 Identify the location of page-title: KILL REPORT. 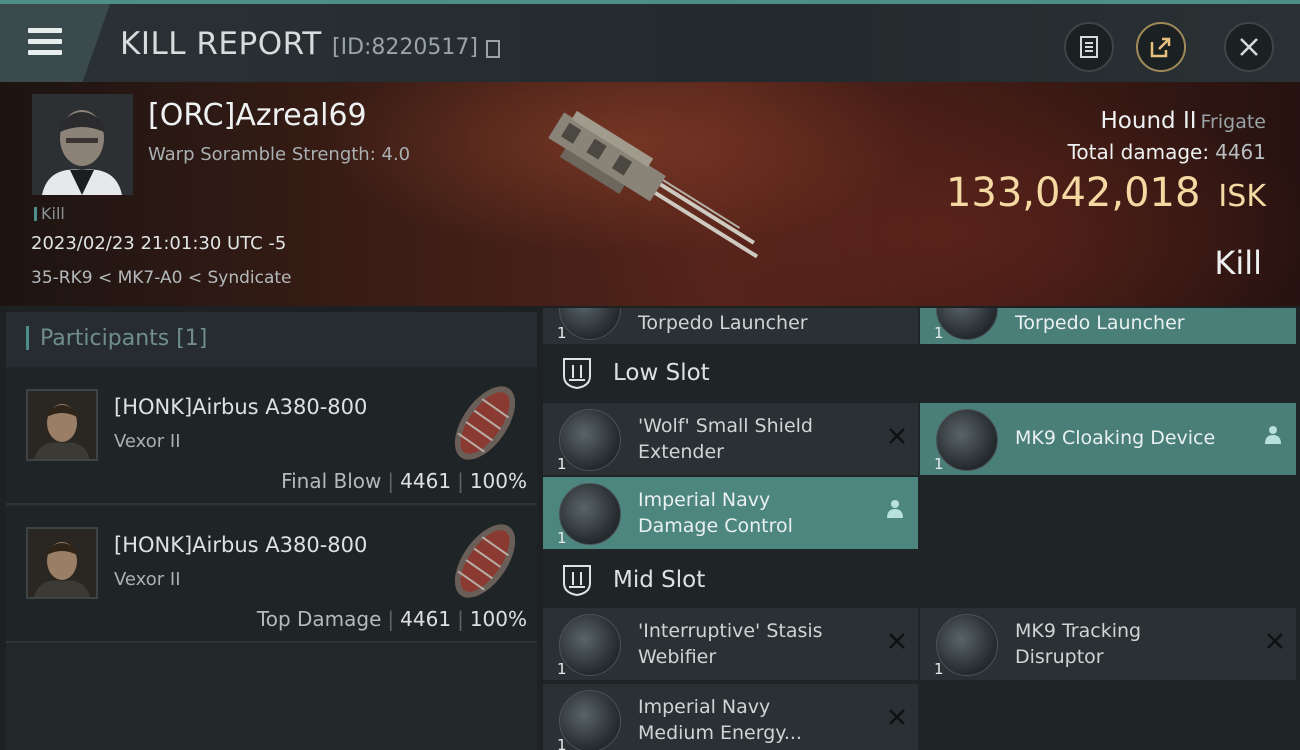
(221, 44).